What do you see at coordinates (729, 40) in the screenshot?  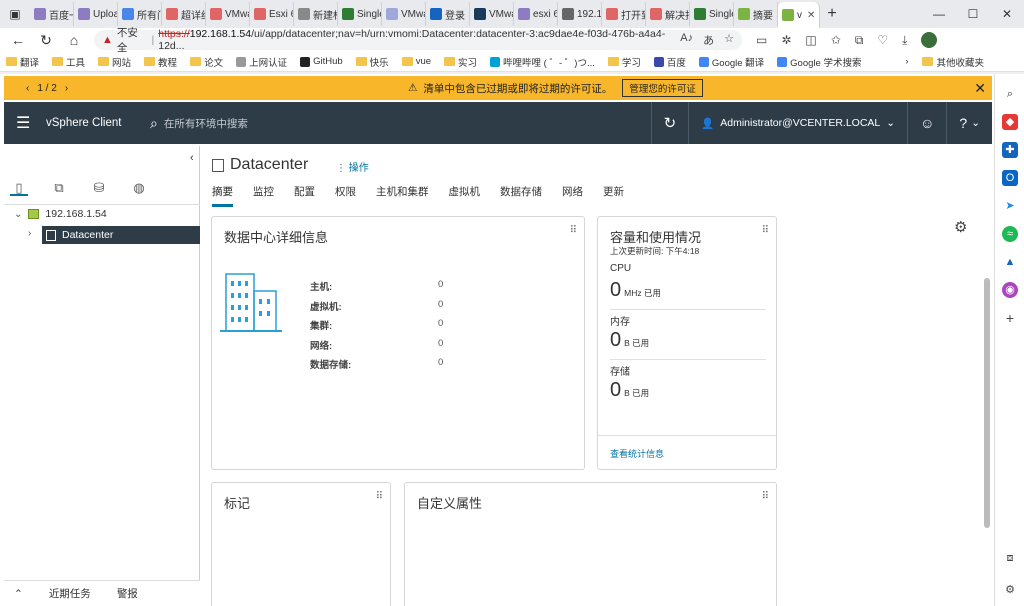 I see `favorite-star-icon: ☆` at bounding box center [729, 40].